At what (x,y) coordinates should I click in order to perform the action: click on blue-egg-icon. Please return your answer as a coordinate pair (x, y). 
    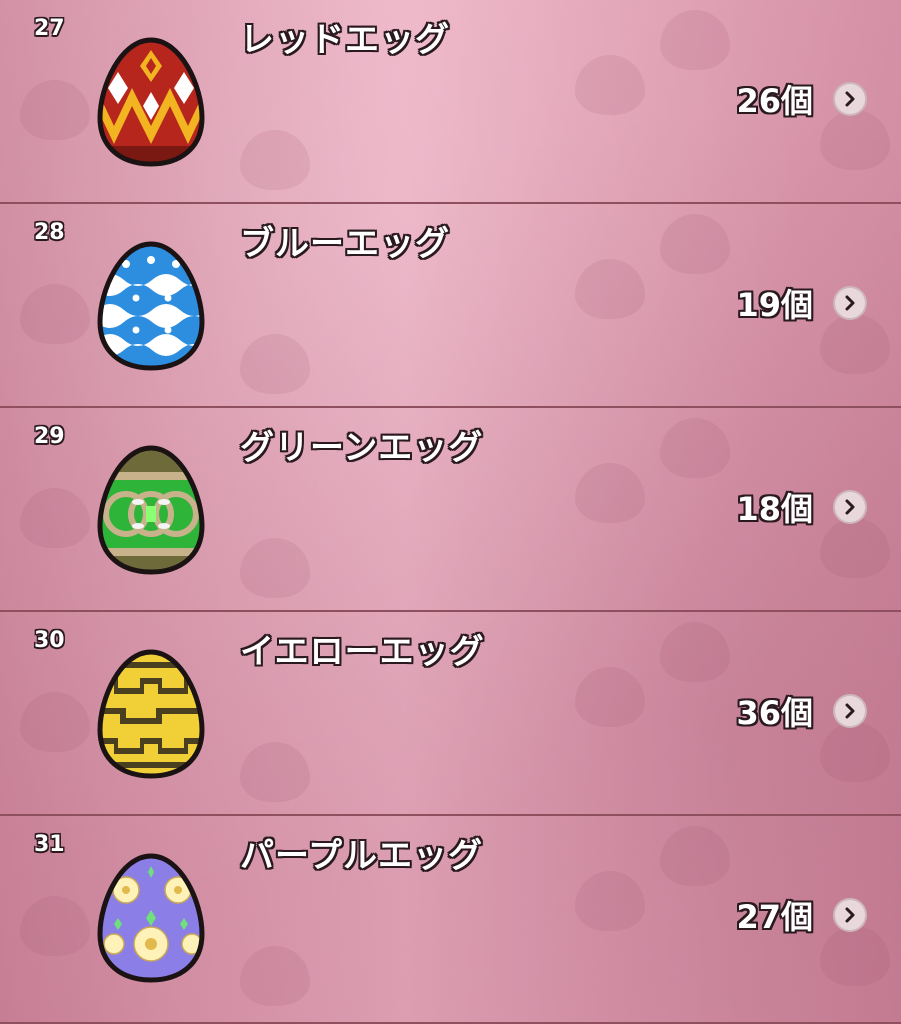
    Looking at the image, I should click on (151, 306).